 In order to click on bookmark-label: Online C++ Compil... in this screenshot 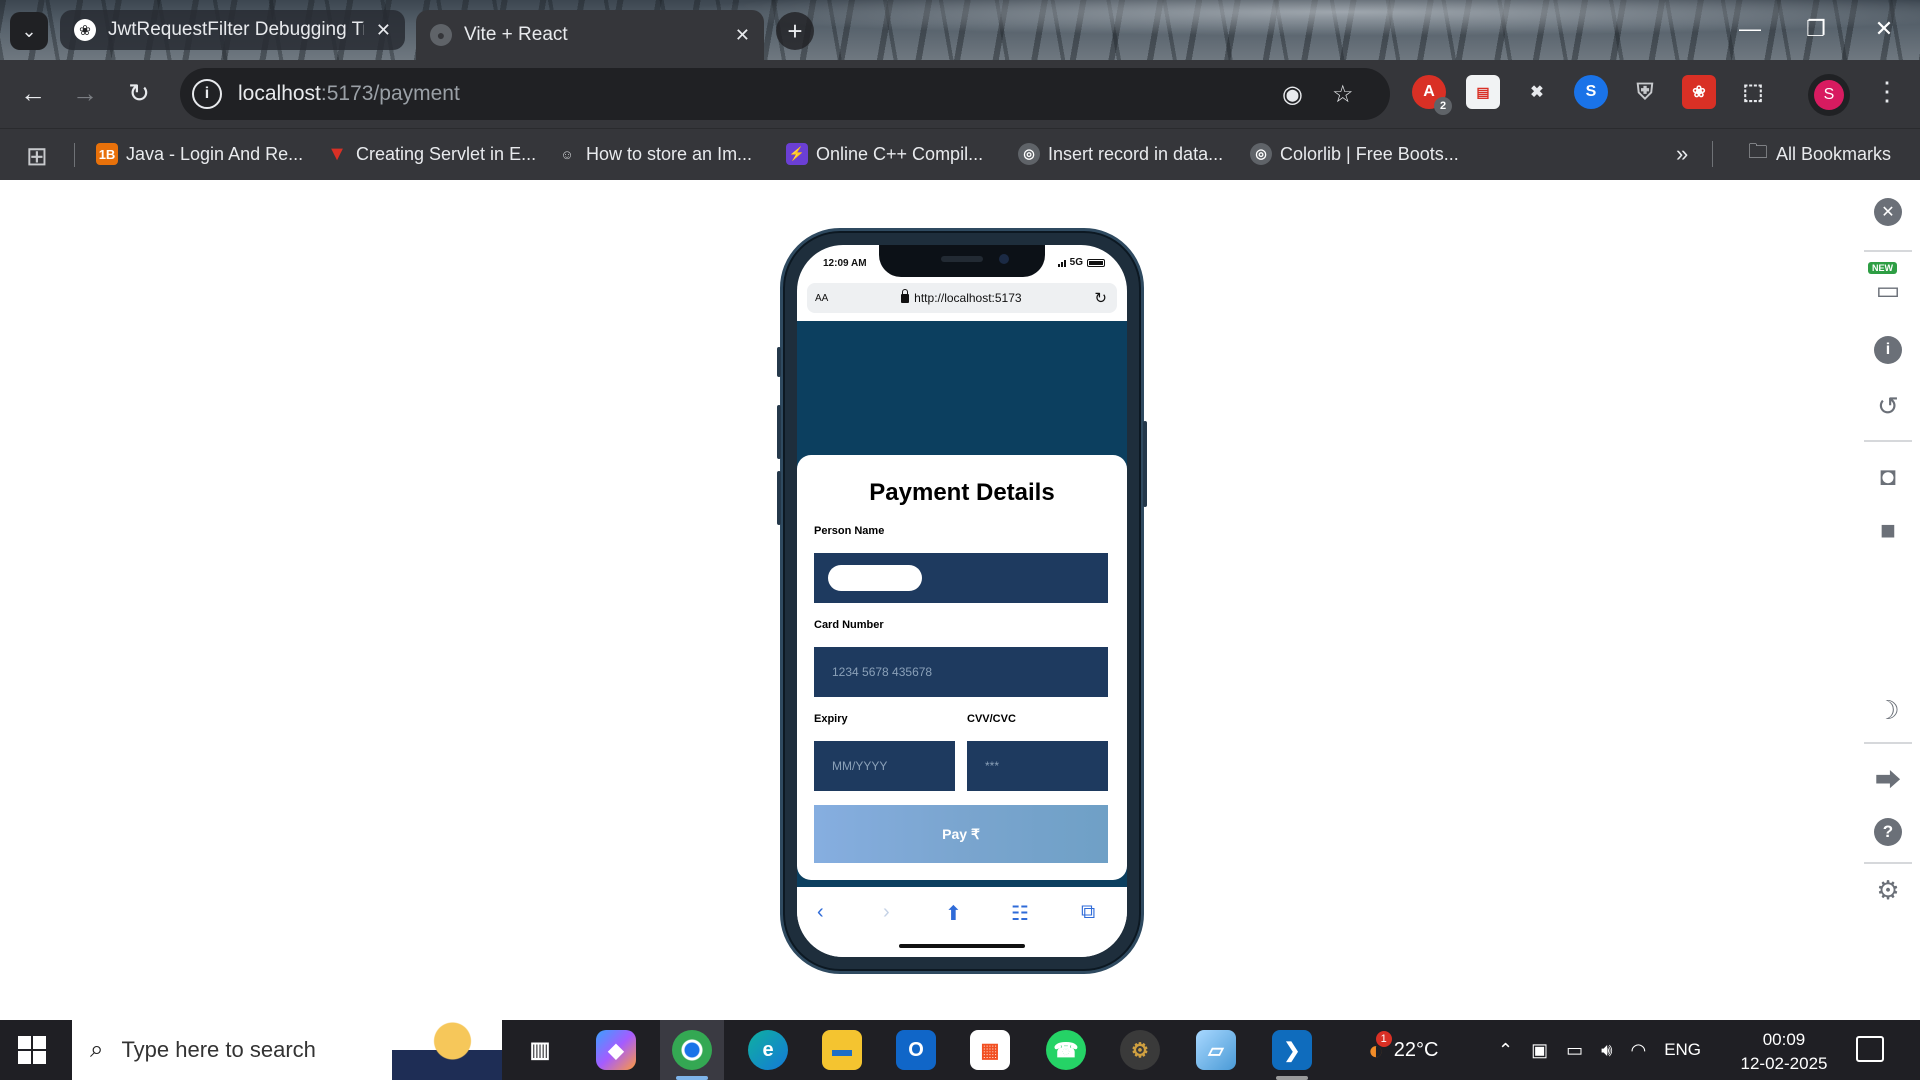, I will do `click(900, 153)`.